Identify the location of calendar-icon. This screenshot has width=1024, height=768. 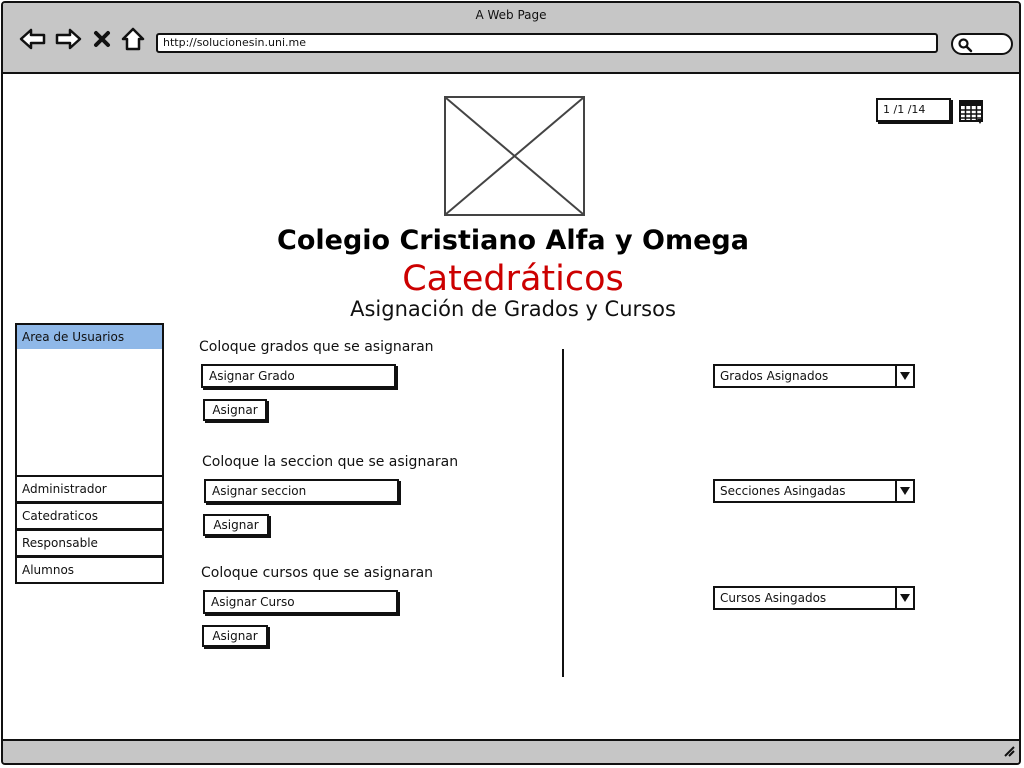
(972, 114).